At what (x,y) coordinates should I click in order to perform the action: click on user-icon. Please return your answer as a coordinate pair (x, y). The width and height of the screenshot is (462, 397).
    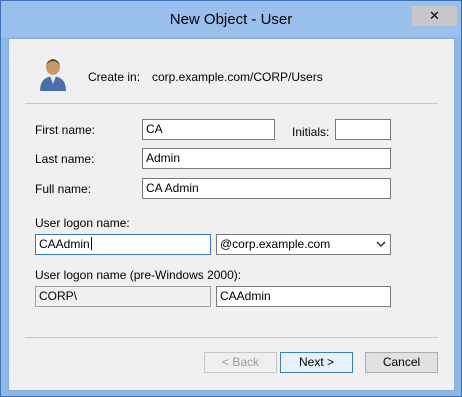
    Looking at the image, I should click on (53, 75).